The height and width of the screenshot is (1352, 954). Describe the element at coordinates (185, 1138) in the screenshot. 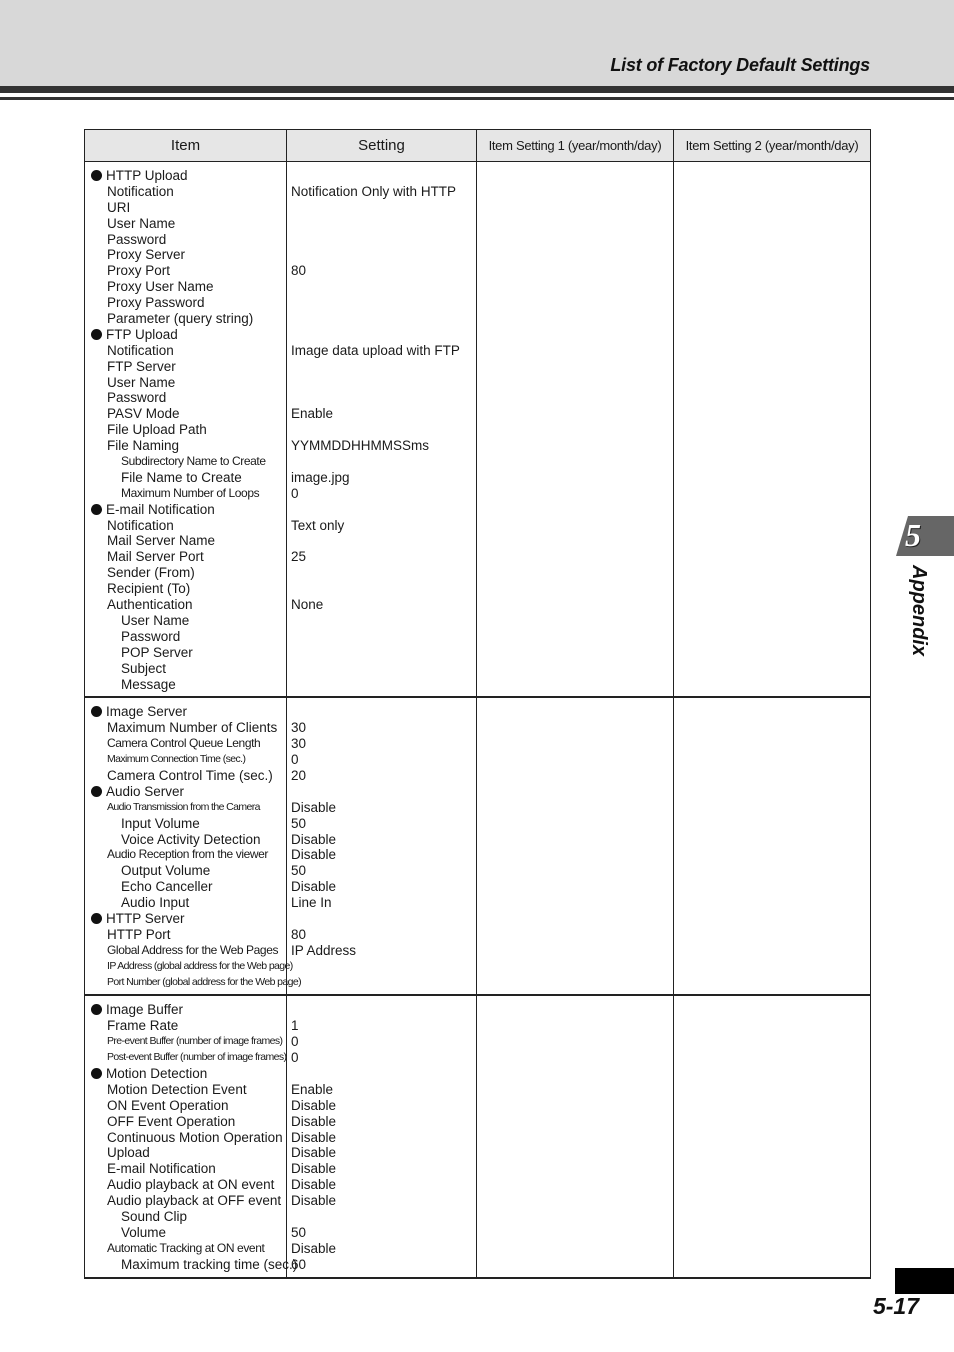

I see `item-label: Continuous Motion Operation` at that location.